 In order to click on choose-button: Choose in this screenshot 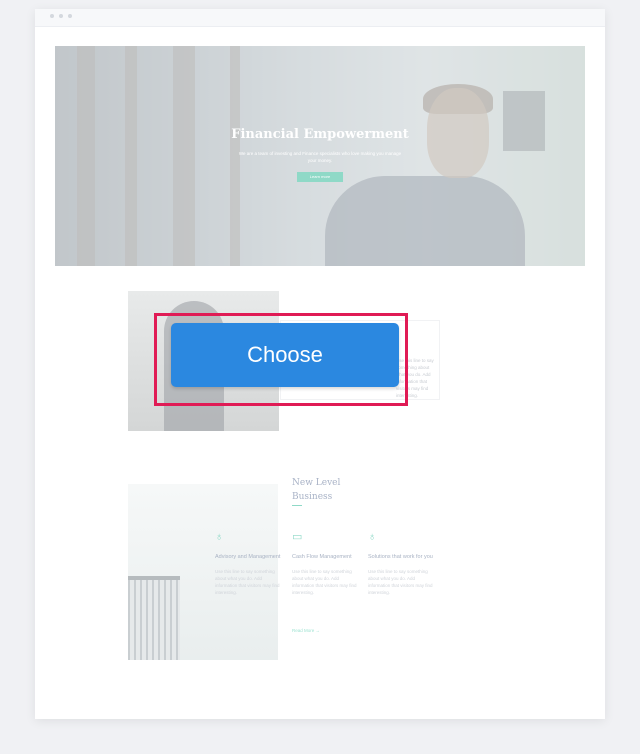, I will do `click(285, 355)`.